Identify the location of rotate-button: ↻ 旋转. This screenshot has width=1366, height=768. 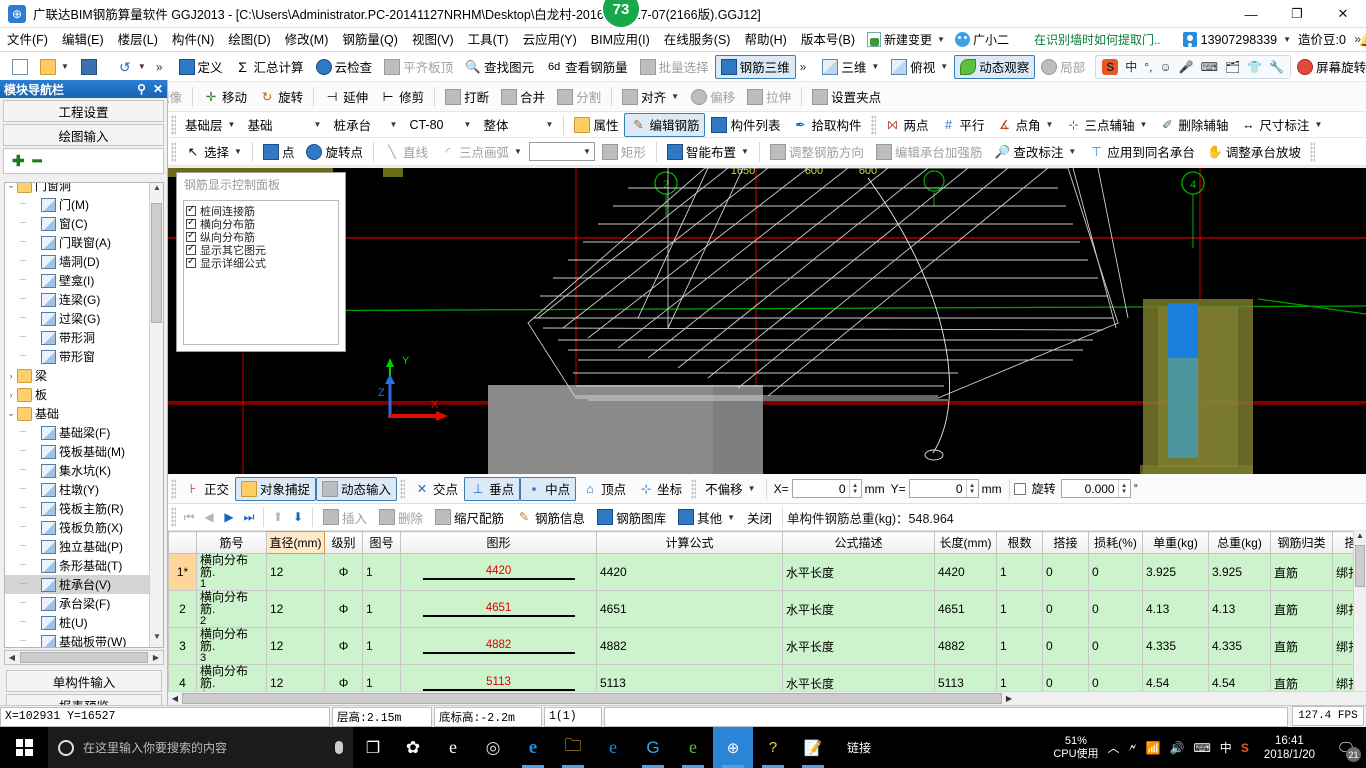
(281, 97).